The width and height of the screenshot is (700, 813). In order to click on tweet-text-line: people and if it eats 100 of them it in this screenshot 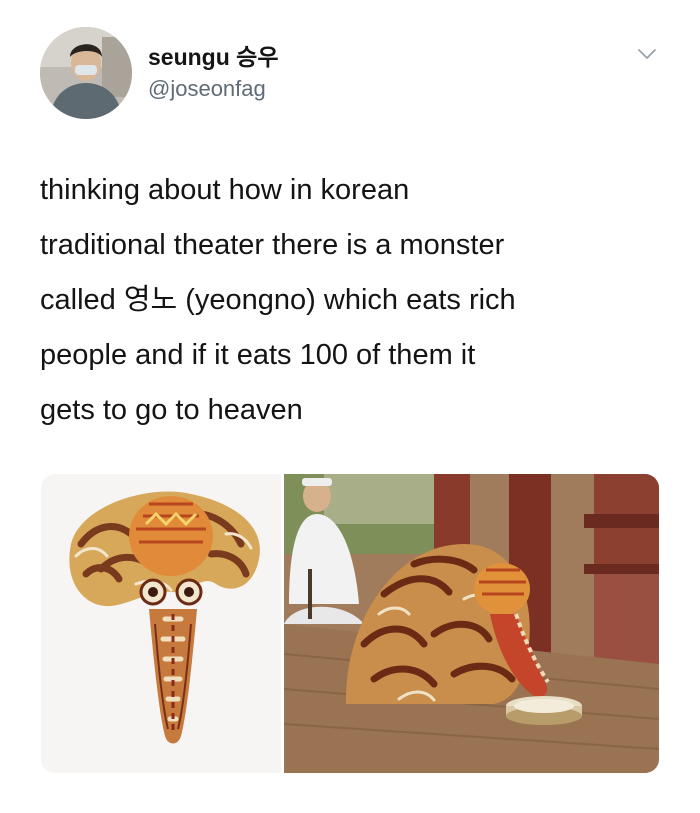, I will do `click(258, 355)`.